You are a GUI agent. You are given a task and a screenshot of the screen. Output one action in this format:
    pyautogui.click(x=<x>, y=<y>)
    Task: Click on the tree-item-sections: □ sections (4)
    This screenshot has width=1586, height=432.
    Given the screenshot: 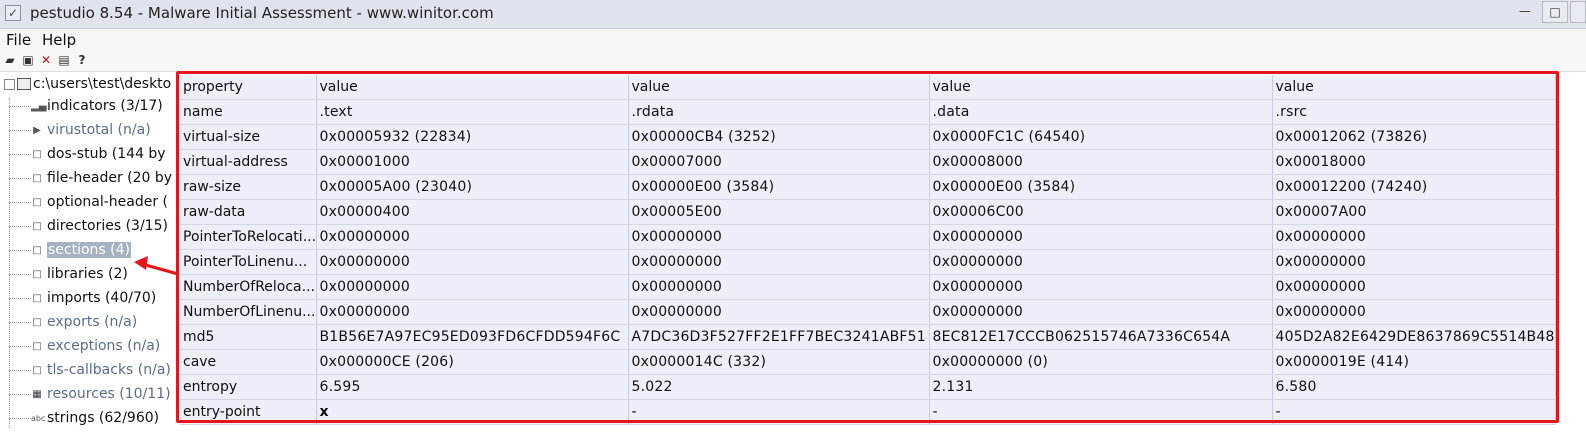 What is the action you would take?
    pyautogui.click(x=70, y=253)
    